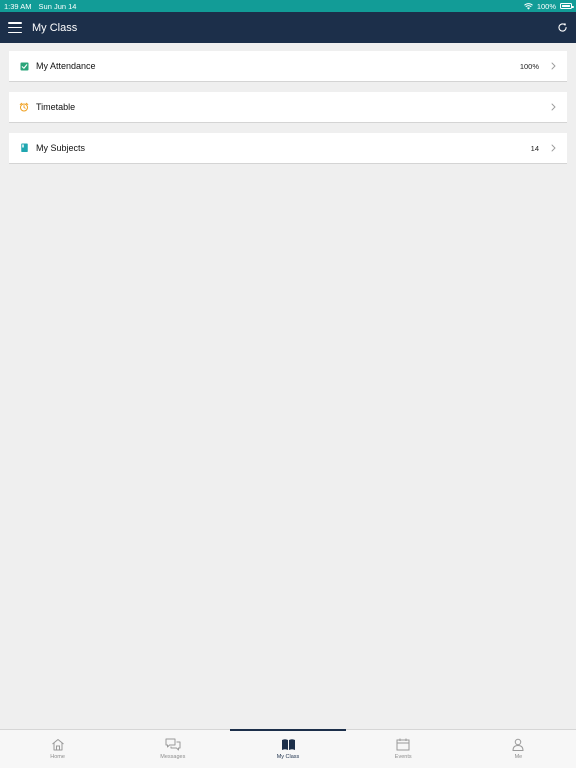  What do you see at coordinates (61, 148) in the screenshot?
I see `subjects-label: My Subjects` at bounding box center [61, 148].